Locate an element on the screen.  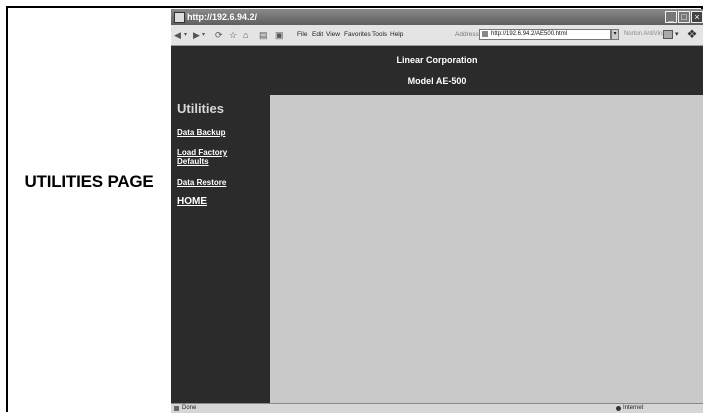
back-dropdown-icon: ▾ is located at coordinates (185, 35).